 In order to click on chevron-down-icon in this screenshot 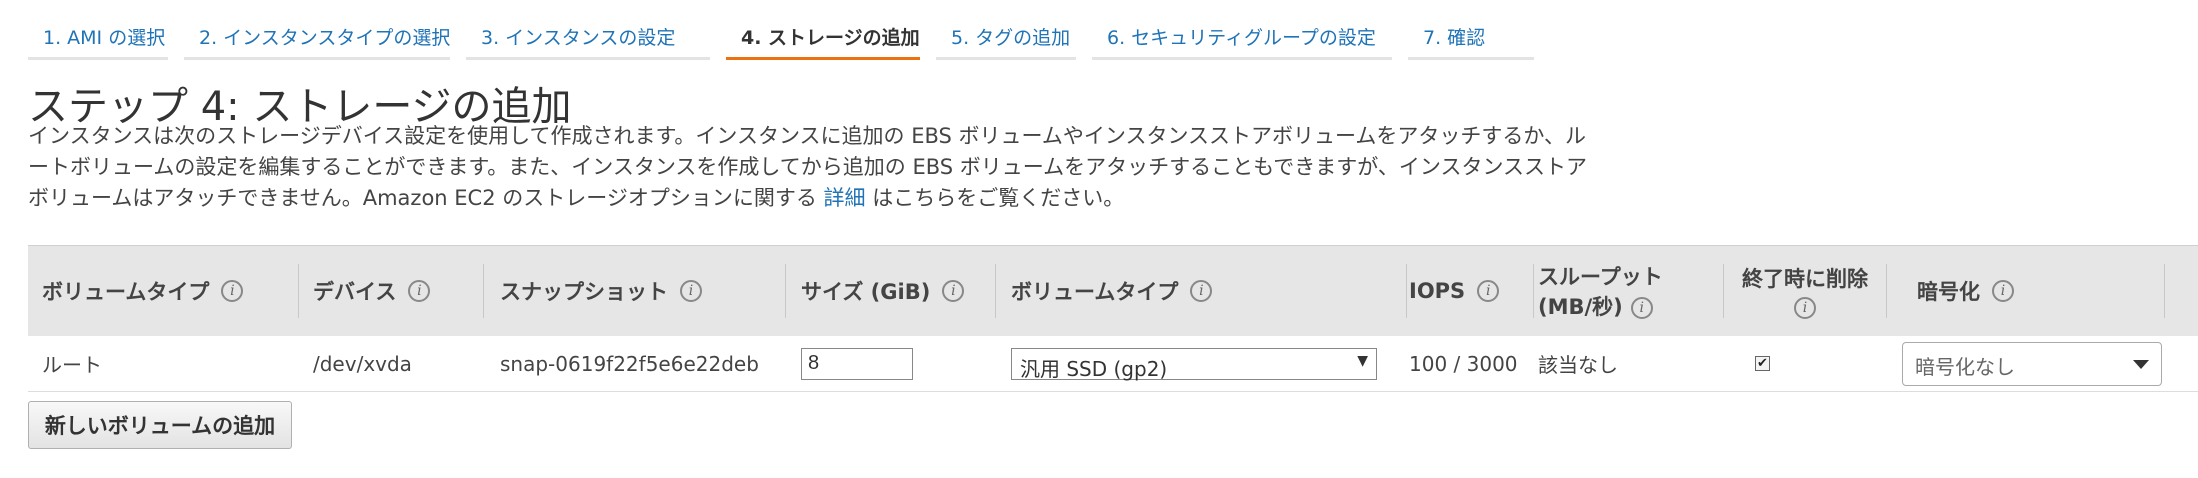, I will do `click(2141, 364)`.